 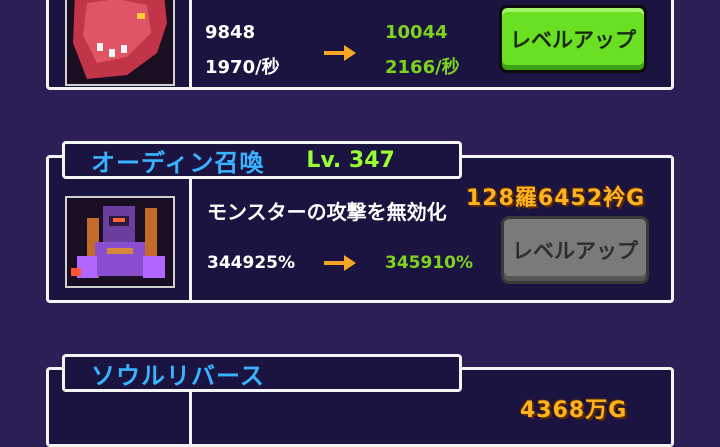 What do you see at coordinates (422, 67) in the screenshot?
I see `rate-next: 2166/秒` at bounding box center [422, 67].